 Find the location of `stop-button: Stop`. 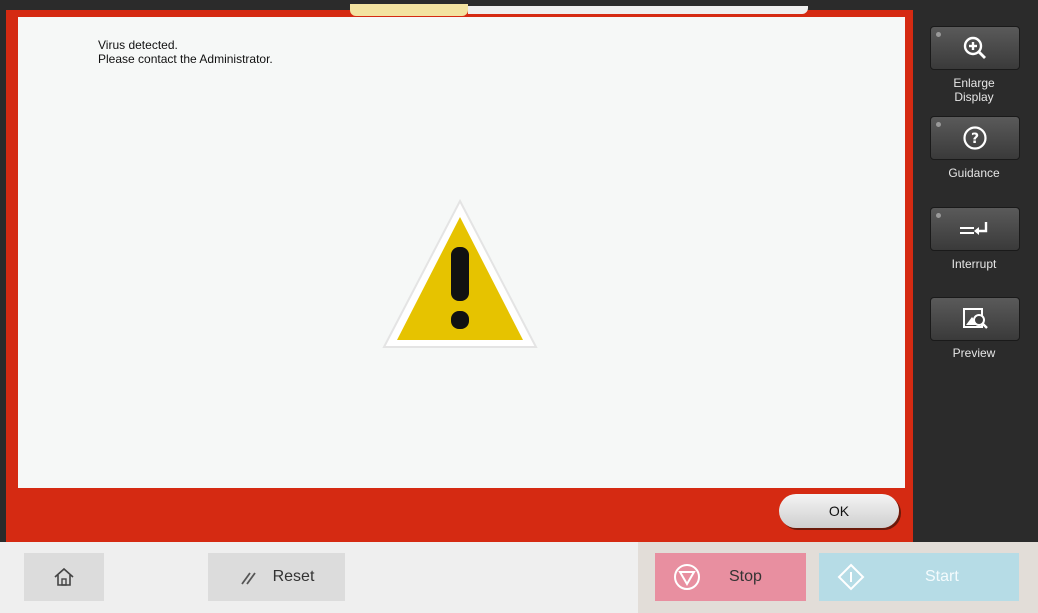

stop-button: Stop is located at coordinates (730, 577).